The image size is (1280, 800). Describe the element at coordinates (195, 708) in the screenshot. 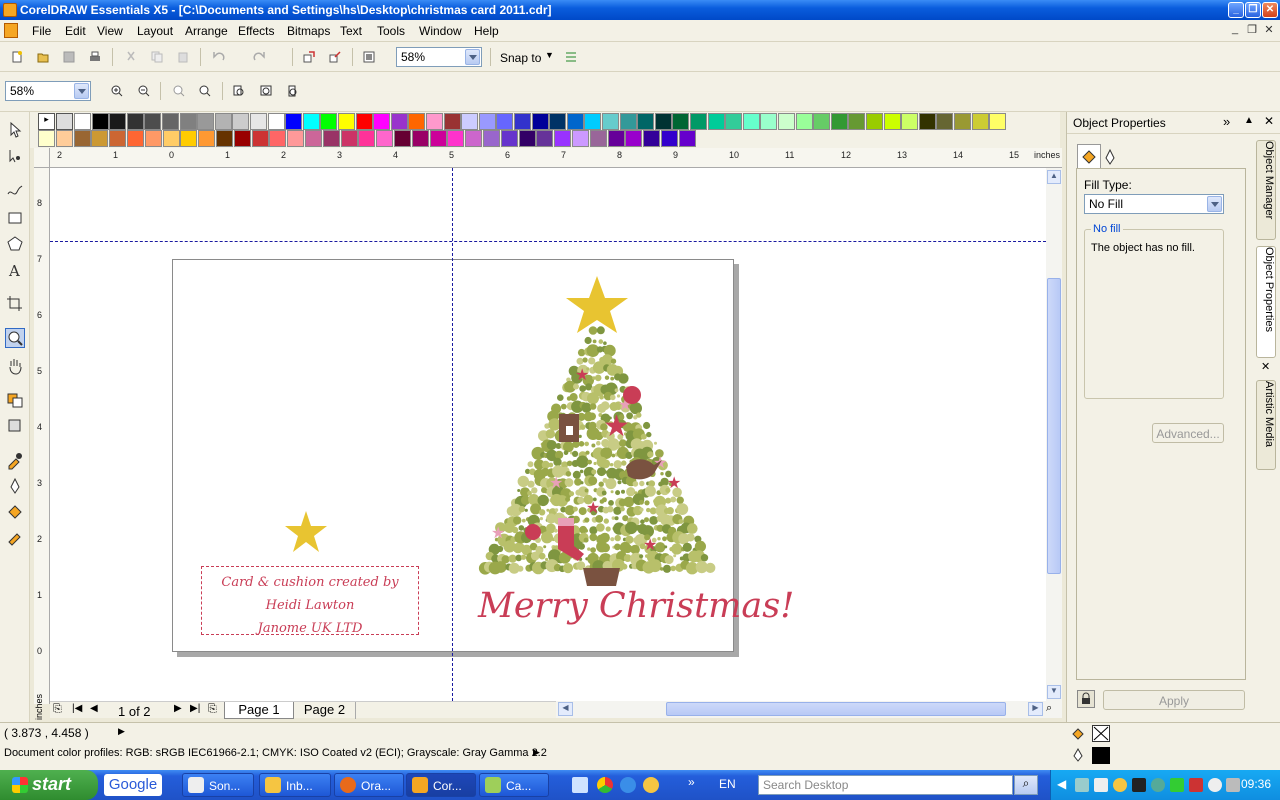

I see `last-page-icon: ▶|` at that location.